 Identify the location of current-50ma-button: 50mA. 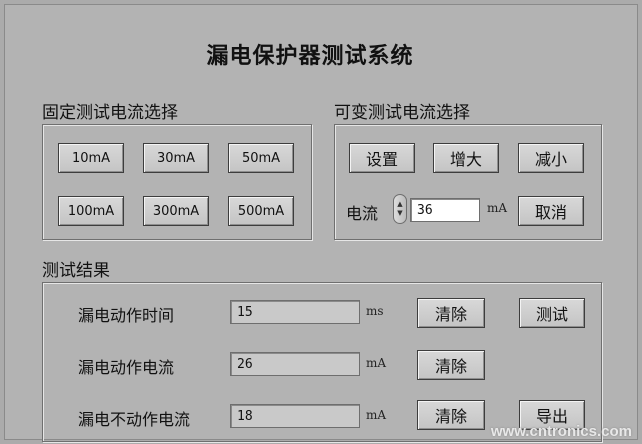
(261, 158).